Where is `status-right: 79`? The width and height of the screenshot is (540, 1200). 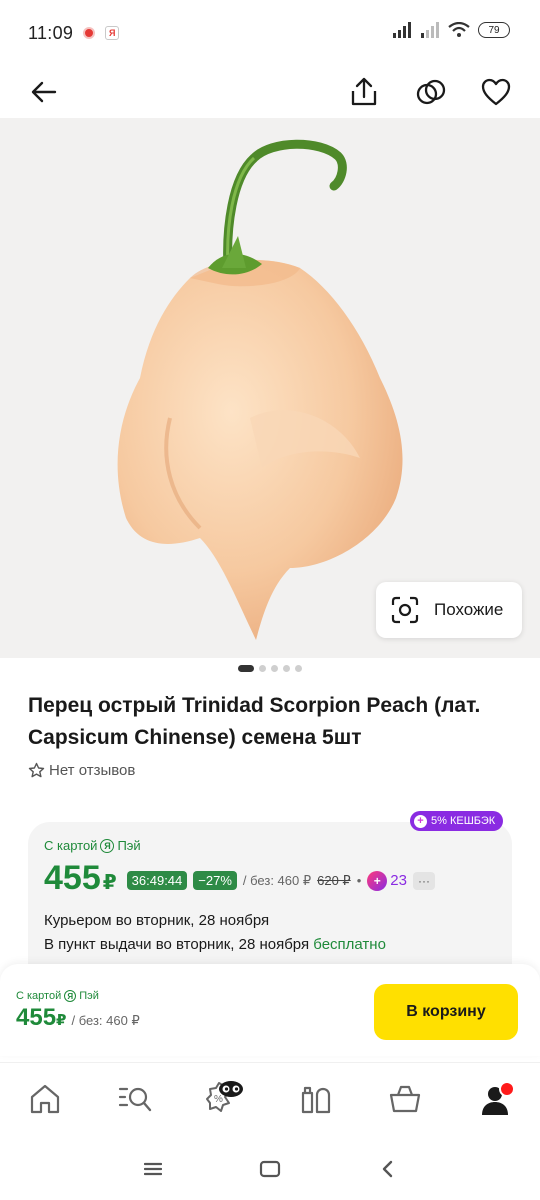 status-right: 79 is located at coordinates (451, 30).